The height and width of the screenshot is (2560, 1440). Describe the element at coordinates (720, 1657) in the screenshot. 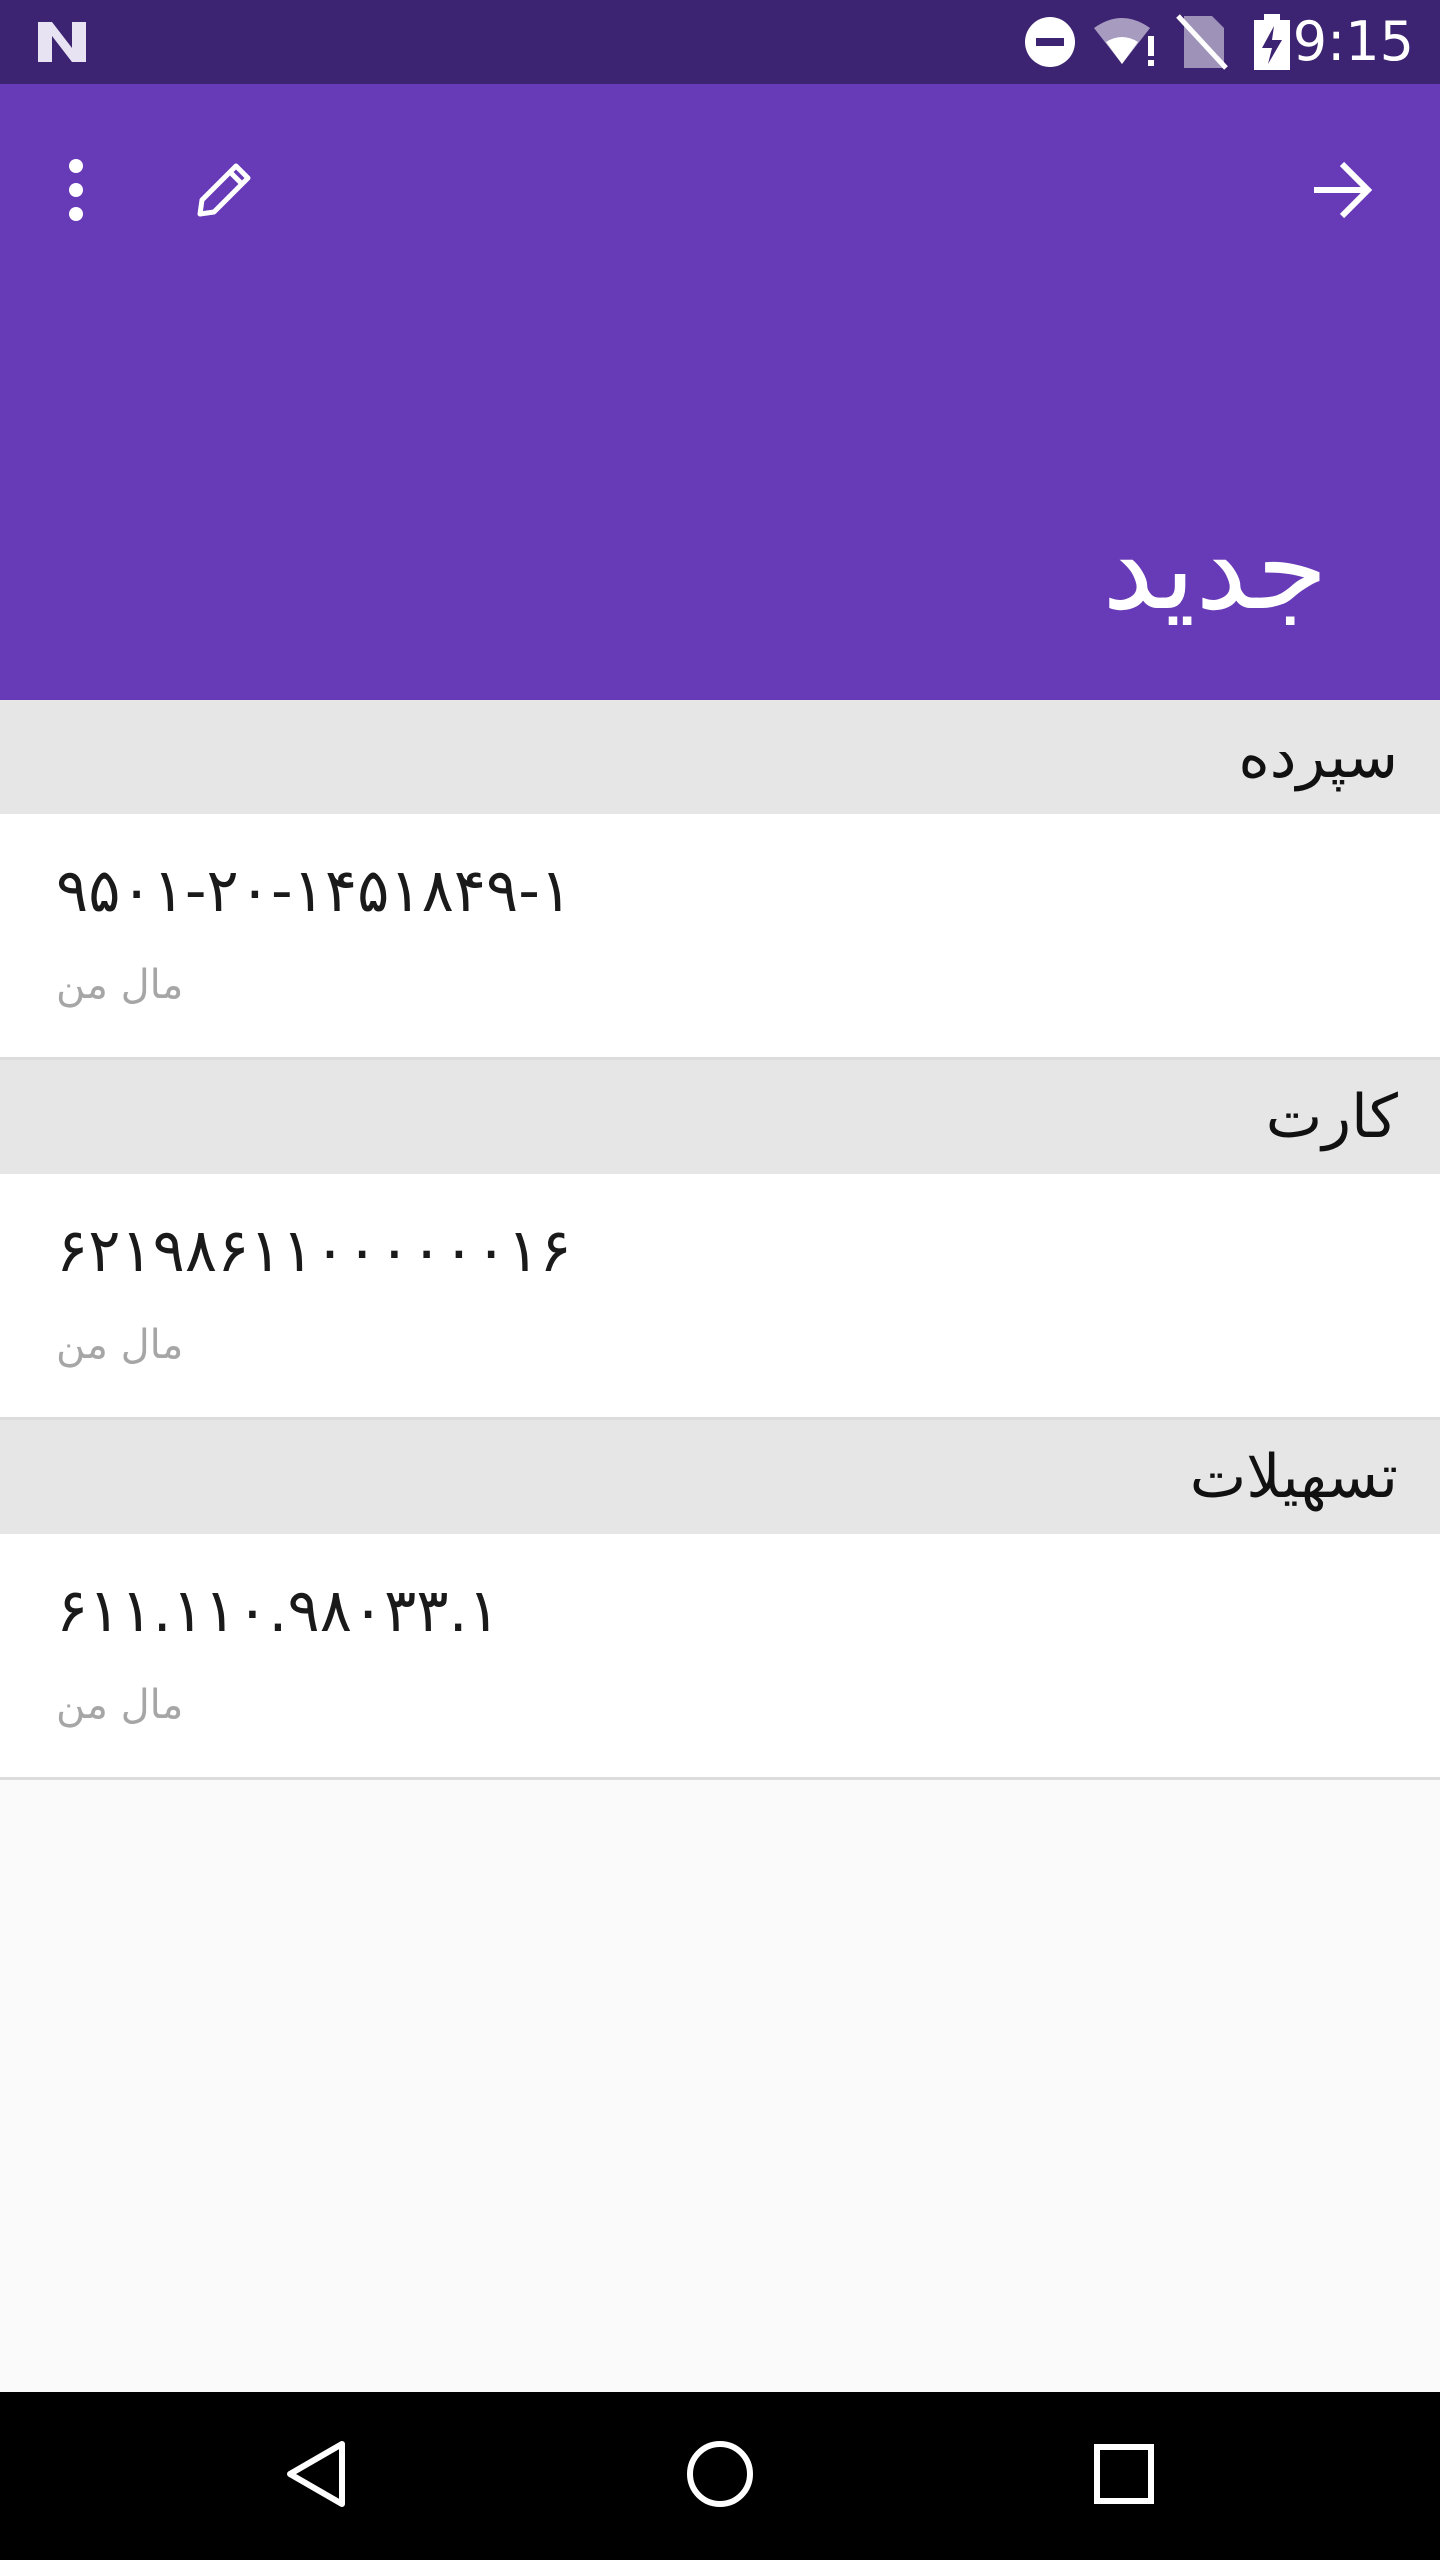

I see `list-item: ۶۱۱.۱۱۰.۹۸۰۳۳.۱ مال من` at that location.